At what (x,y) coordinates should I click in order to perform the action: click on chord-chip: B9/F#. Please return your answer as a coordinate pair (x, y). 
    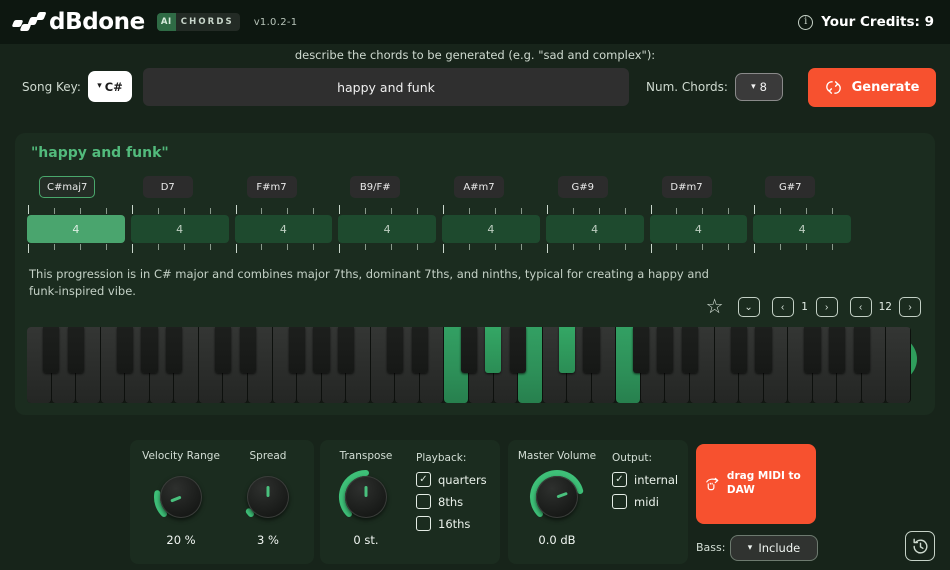
    Looking at the image, I should click on (375, 187).